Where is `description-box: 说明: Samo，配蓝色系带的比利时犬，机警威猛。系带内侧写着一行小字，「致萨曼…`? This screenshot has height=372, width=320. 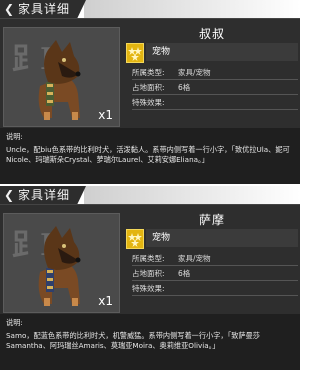
description-box: 说明: Samo，配蓝色系带的比利时犬，机警威猛。系带内侧写着一行小字，「致萨曼… is located at coordinates (150, 342).